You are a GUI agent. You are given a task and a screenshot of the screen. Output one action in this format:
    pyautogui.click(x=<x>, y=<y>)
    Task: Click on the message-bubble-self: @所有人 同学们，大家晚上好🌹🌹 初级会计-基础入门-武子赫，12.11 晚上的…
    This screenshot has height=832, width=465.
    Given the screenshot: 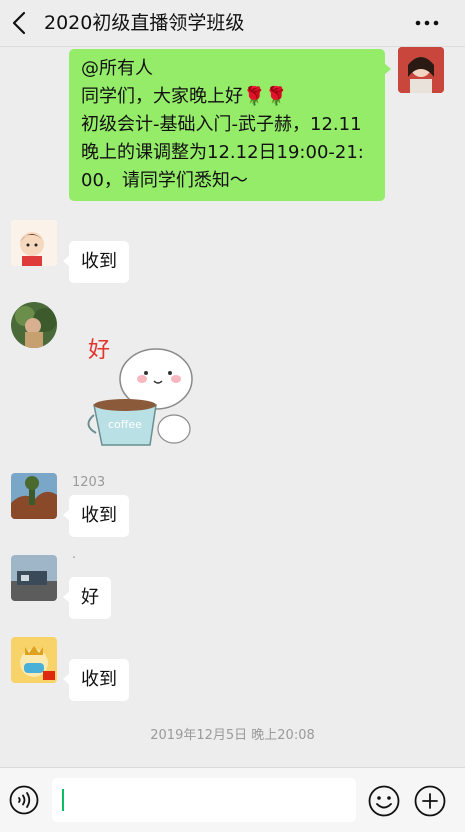 What is the action you would take?
    pyautogui.click(x=230, y=125)
    